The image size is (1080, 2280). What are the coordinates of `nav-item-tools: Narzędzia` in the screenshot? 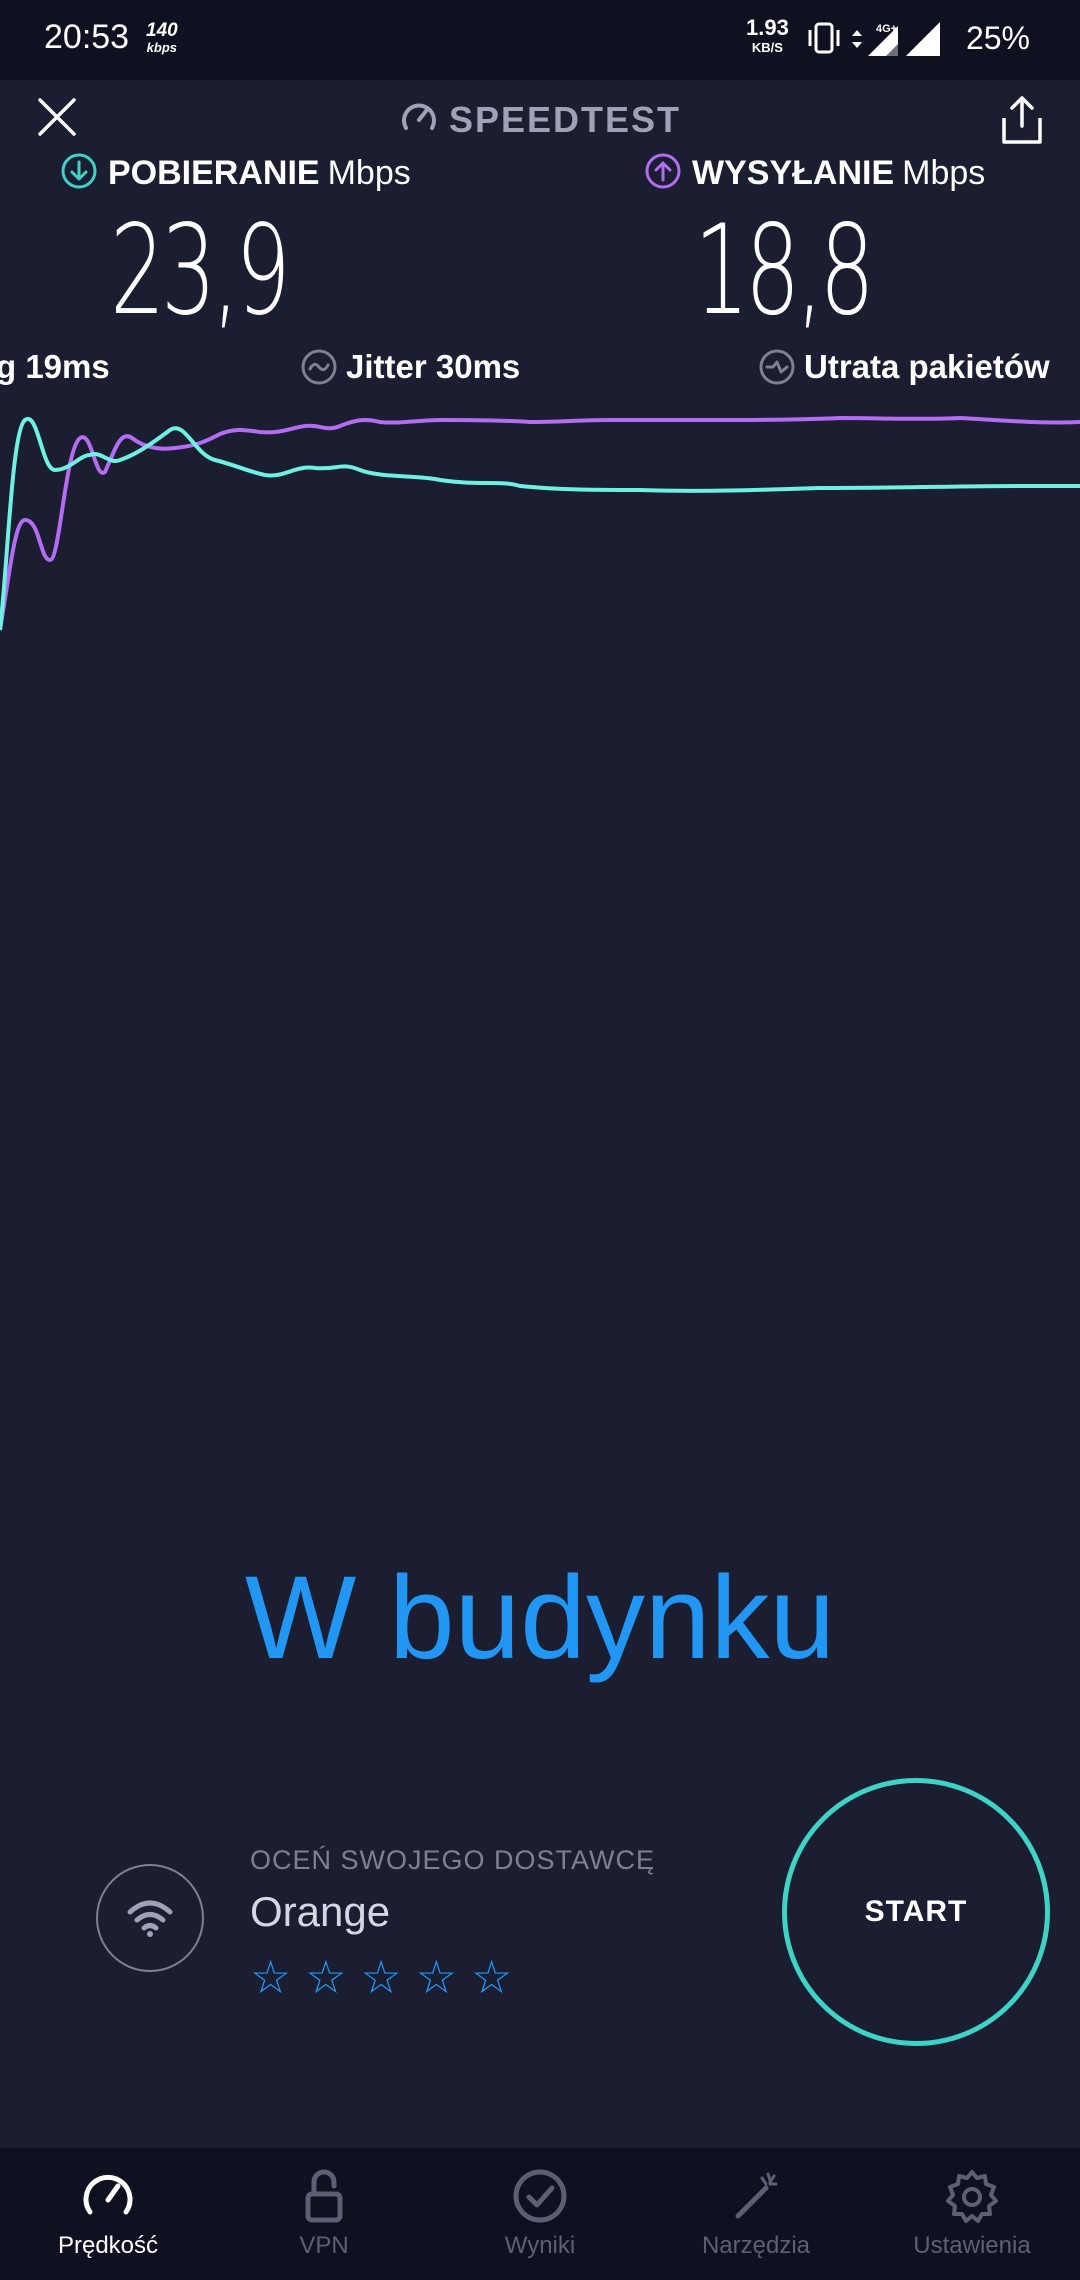 It's located at (756, 2214).